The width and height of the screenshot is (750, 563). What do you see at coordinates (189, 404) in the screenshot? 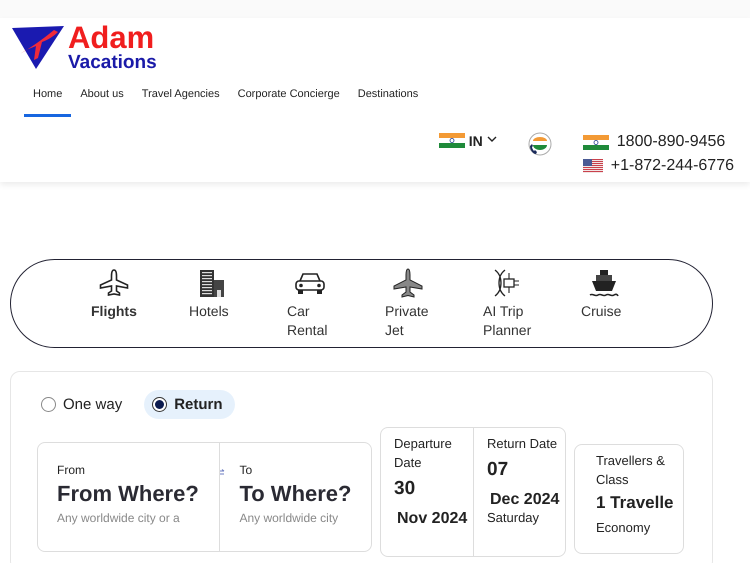
I see `trip-type-radio: Return` at bounding box center [189, 404].